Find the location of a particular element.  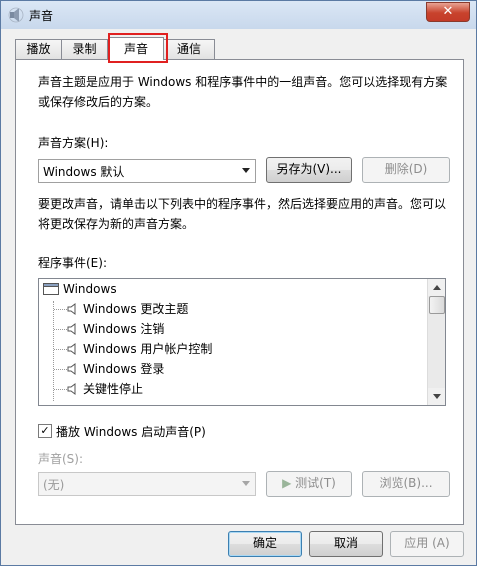

tab-recording: 录制 is located at coordinates (84, 49).